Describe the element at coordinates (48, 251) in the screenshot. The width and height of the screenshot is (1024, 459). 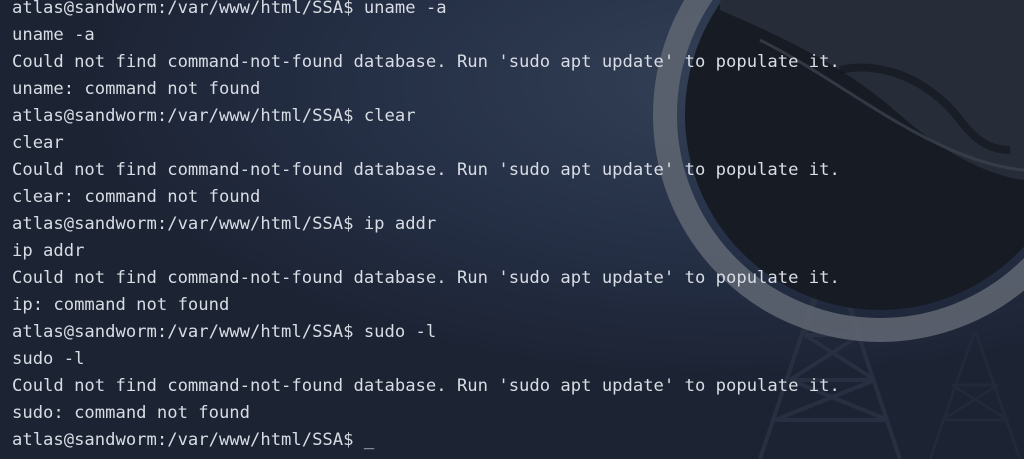
I see `terminal-line: ip addr` at that location.